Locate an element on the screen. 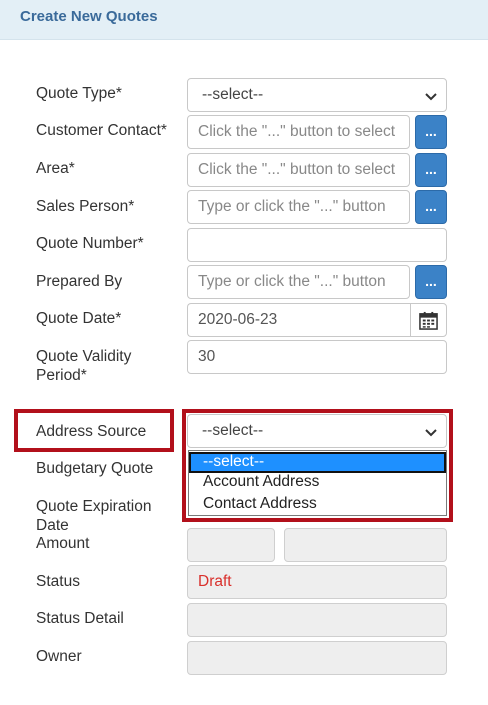  amount-label: Amount is located at coordinates (63, 543).